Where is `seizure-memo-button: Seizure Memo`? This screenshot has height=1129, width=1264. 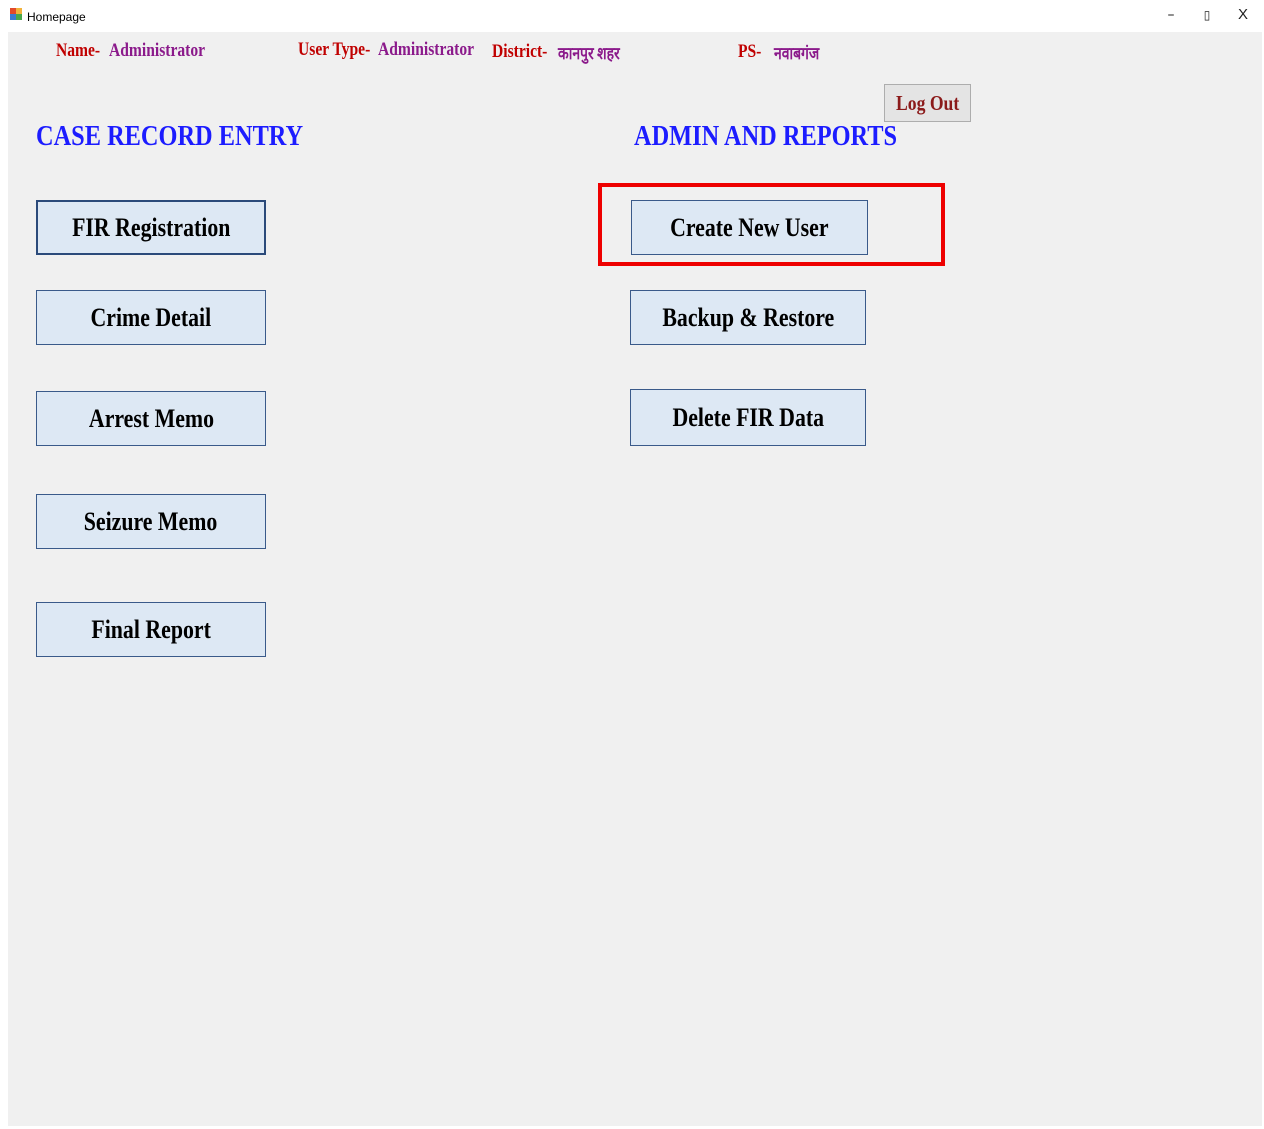 seizure-memo-button: Seizure Memo is located at coordinates (151, 521).